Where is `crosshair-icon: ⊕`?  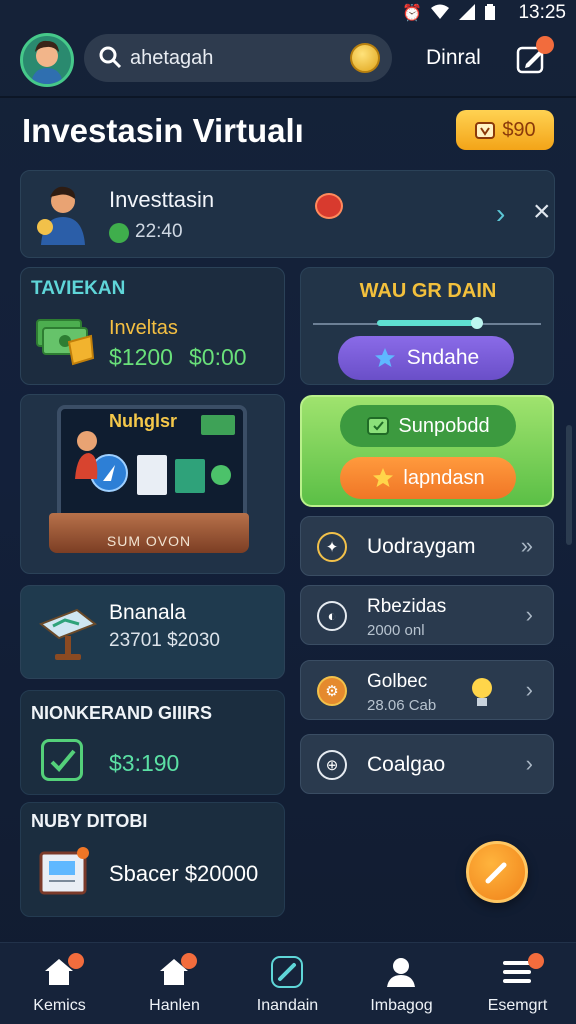 crosshair-icon: ⊕ is located at coordinates (332, 765).